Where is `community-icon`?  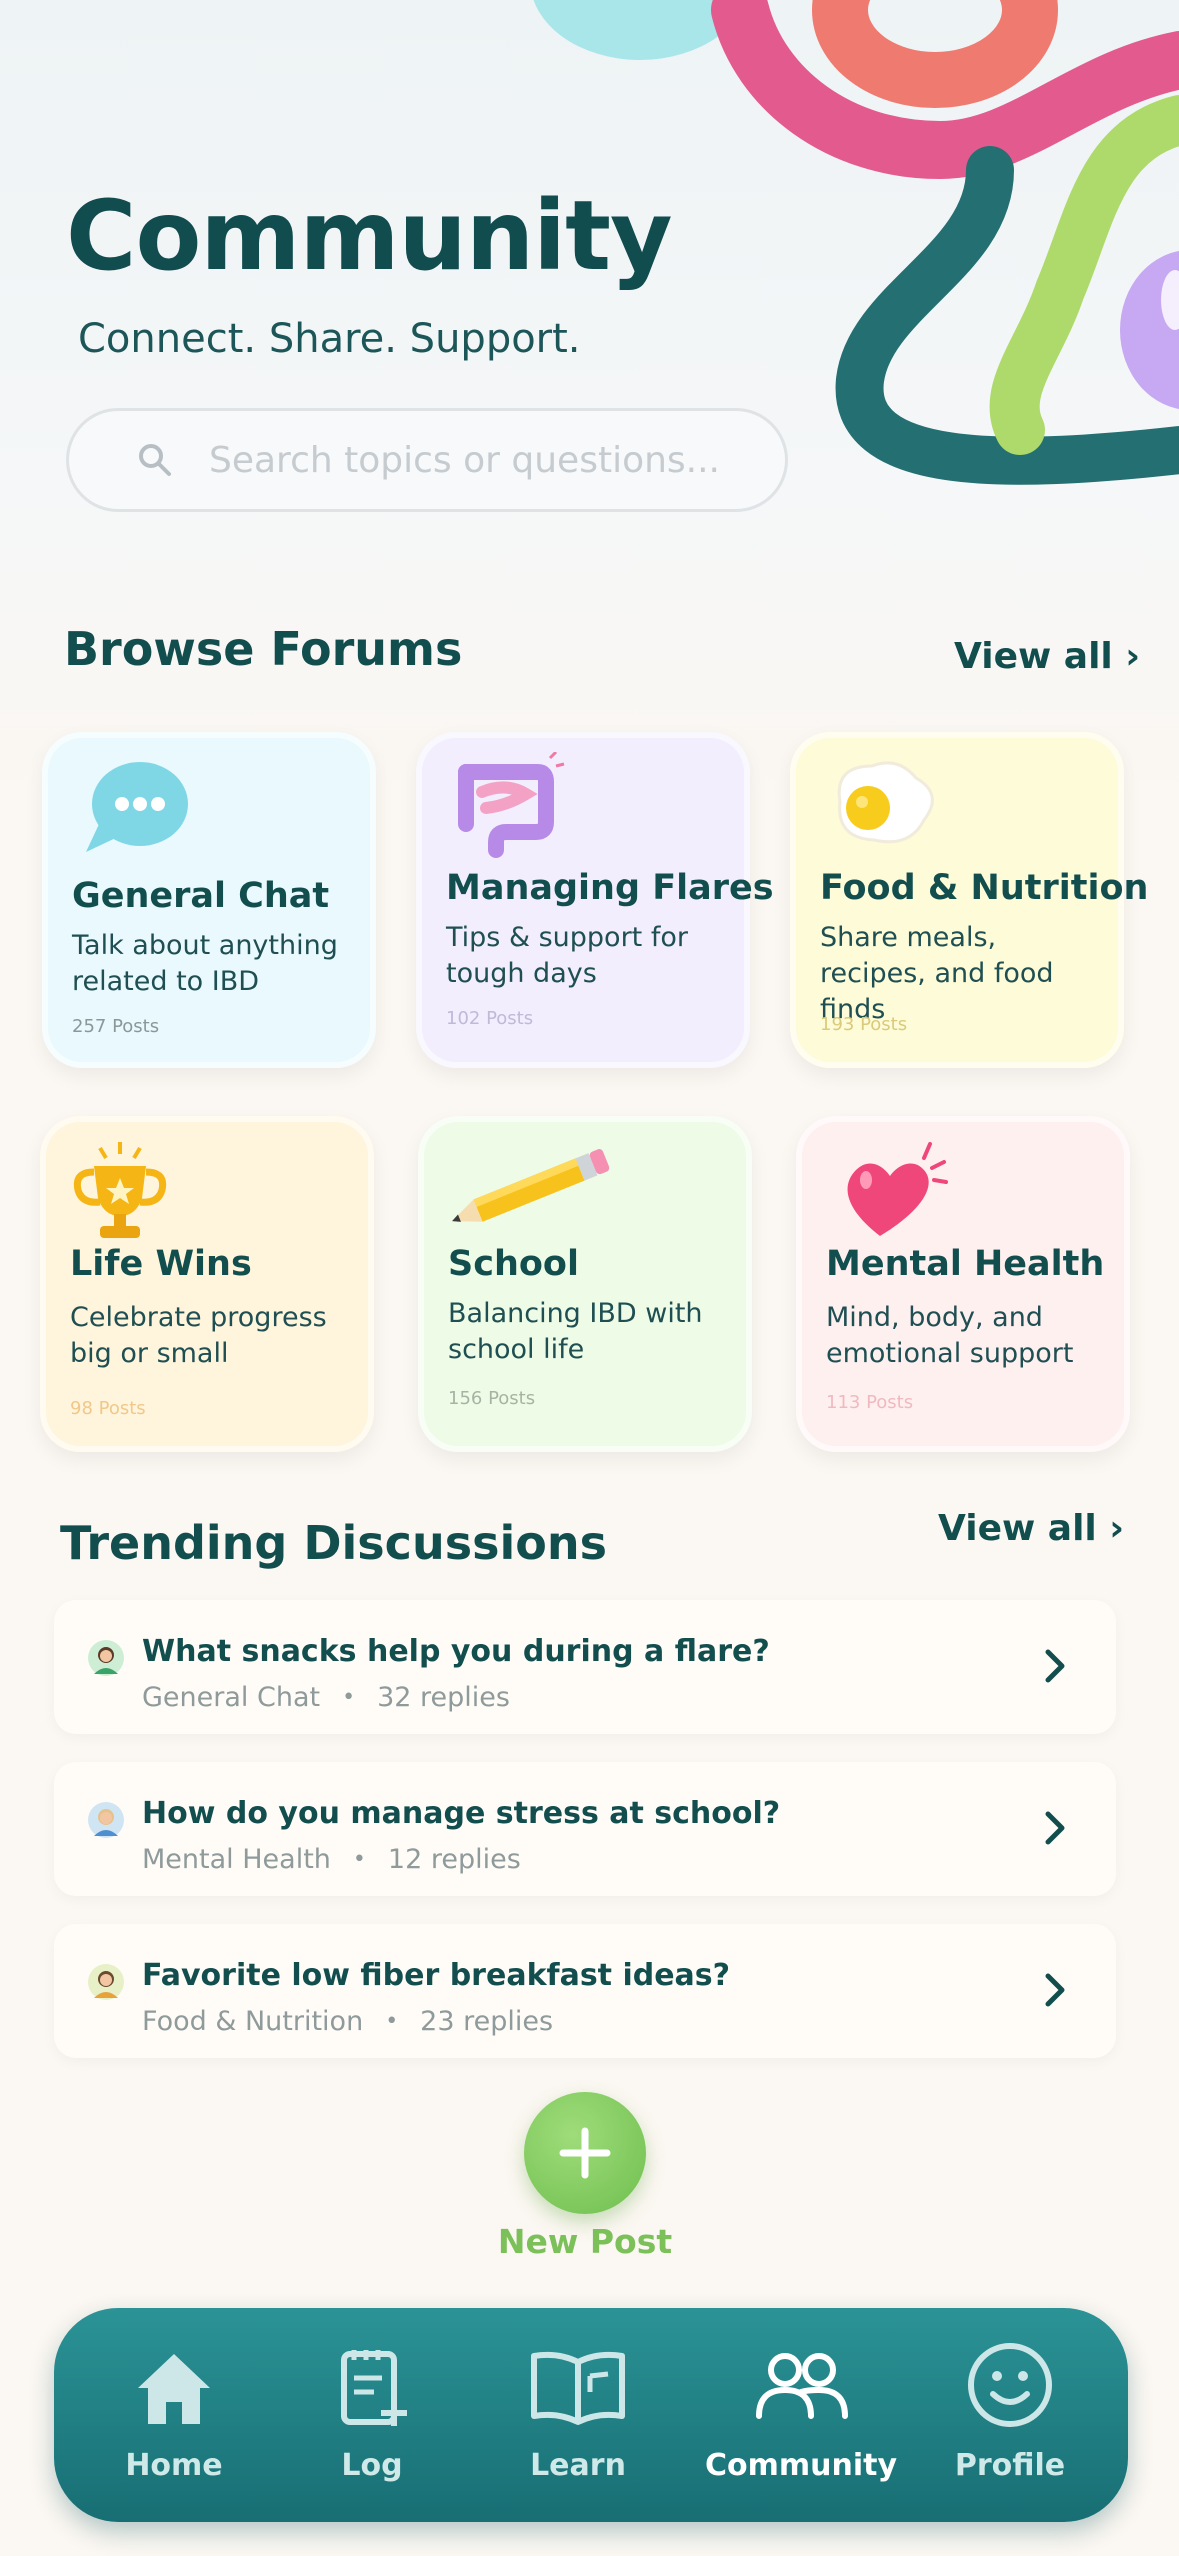
community-icon is located at coordinates (802, 2386).